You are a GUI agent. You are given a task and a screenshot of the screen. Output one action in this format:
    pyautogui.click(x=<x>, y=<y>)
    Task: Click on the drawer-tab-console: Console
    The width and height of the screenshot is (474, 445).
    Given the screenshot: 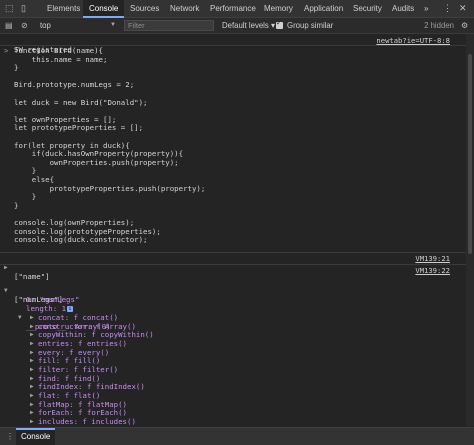 What is the action you would take?
    pyautogui.click(x=36, y=436)
    